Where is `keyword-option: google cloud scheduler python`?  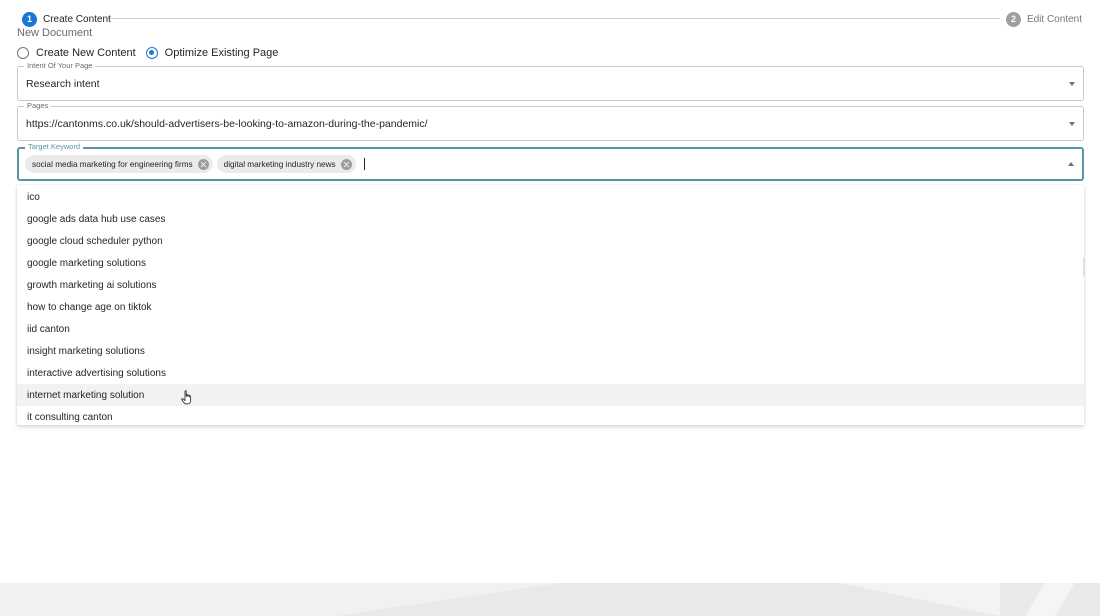 keyword-option: google cloud scheduler python is located at coordinates (550, 241).